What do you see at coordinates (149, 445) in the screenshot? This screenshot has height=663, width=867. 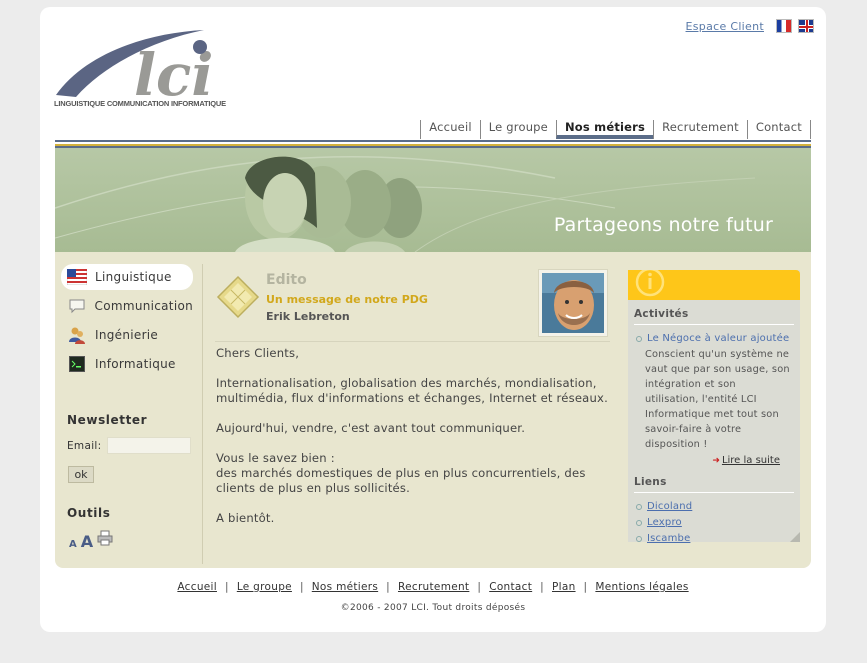 I see `email-field` at bounding box center [149, 445].